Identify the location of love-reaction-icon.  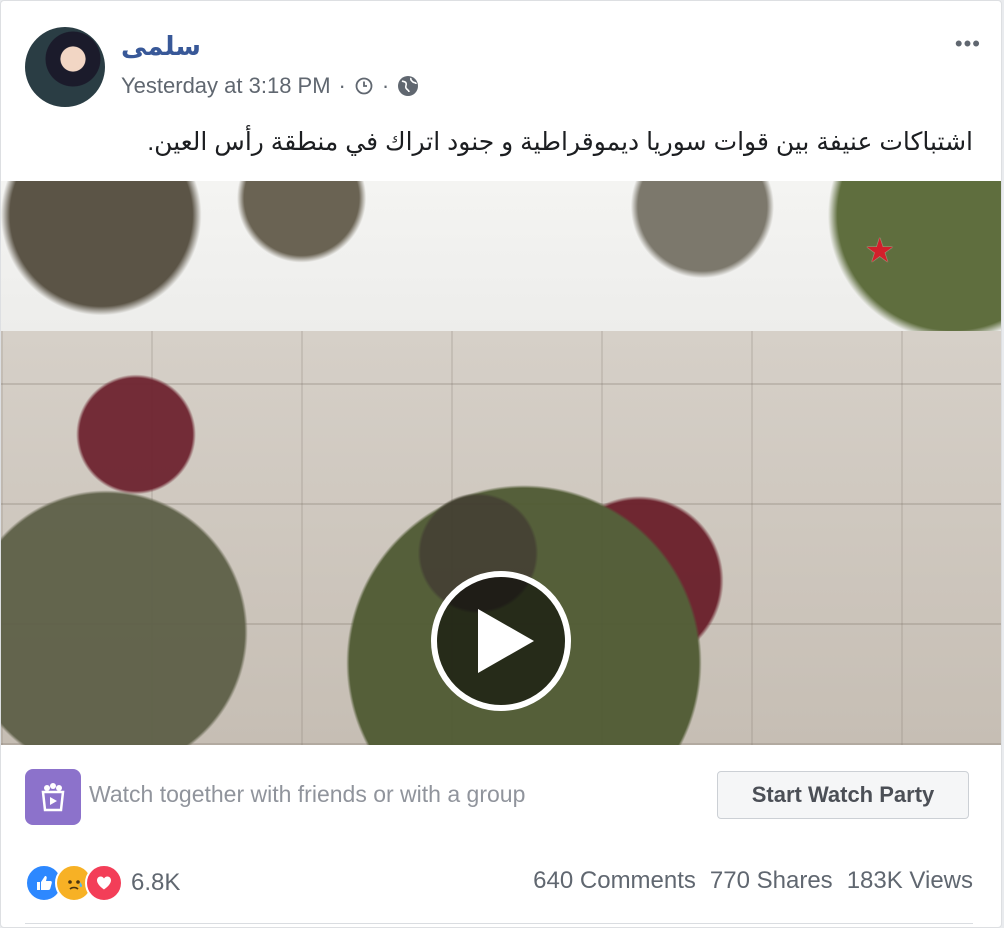
(104, 883).